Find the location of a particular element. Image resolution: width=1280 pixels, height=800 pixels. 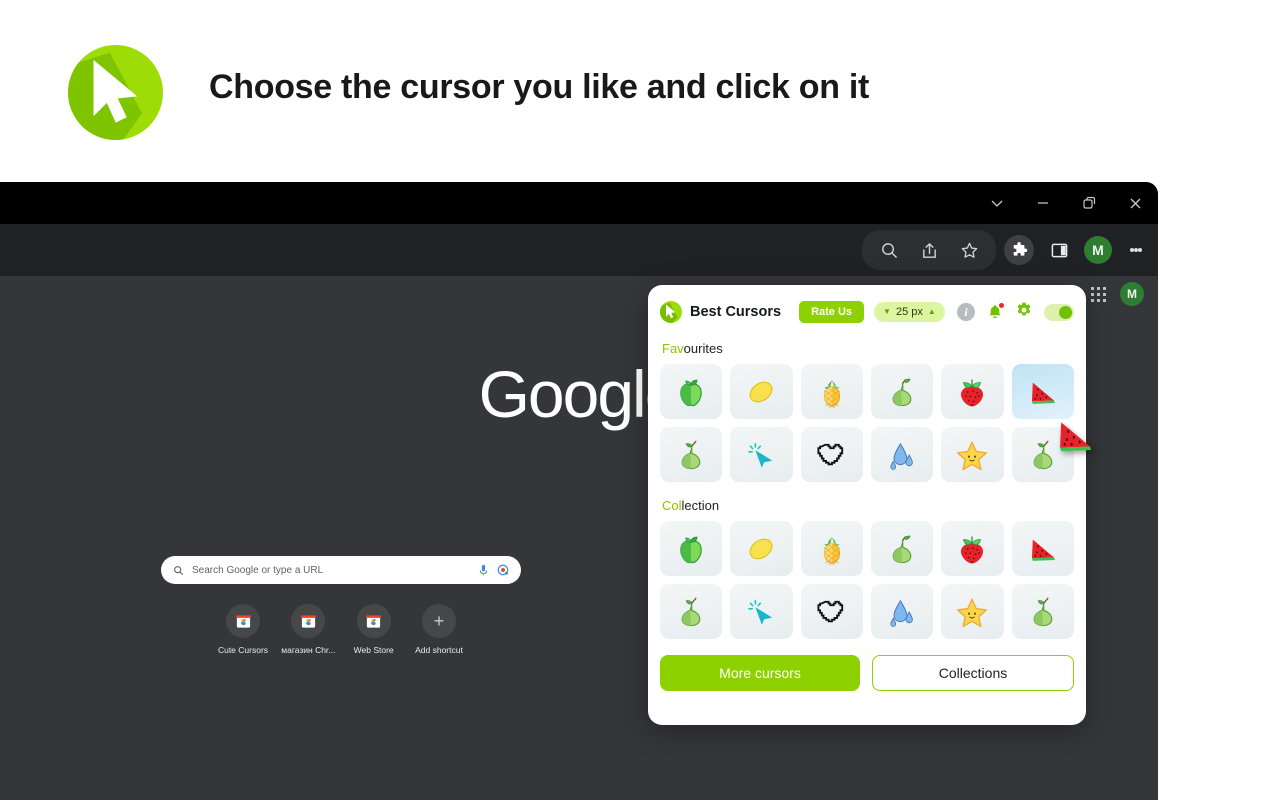

collections-button: Collections is located at coordinates (973, 673).